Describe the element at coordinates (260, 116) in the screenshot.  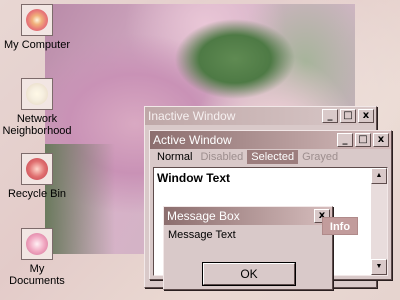
I see `inactive-window-titlebar: Inactive Window _ □ x` at that location.